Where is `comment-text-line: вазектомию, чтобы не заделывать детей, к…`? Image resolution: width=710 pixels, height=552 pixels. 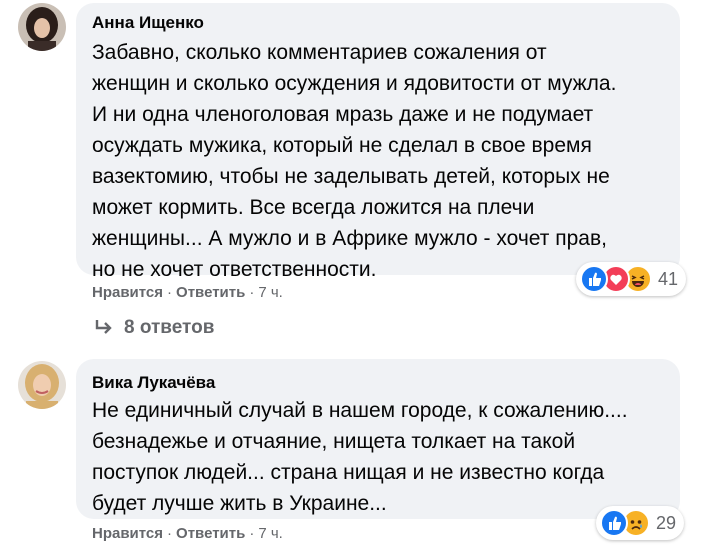 comment-text-line: вазектомию, чтобы не заделывать детей, к… is located at coordinates (351, 176).